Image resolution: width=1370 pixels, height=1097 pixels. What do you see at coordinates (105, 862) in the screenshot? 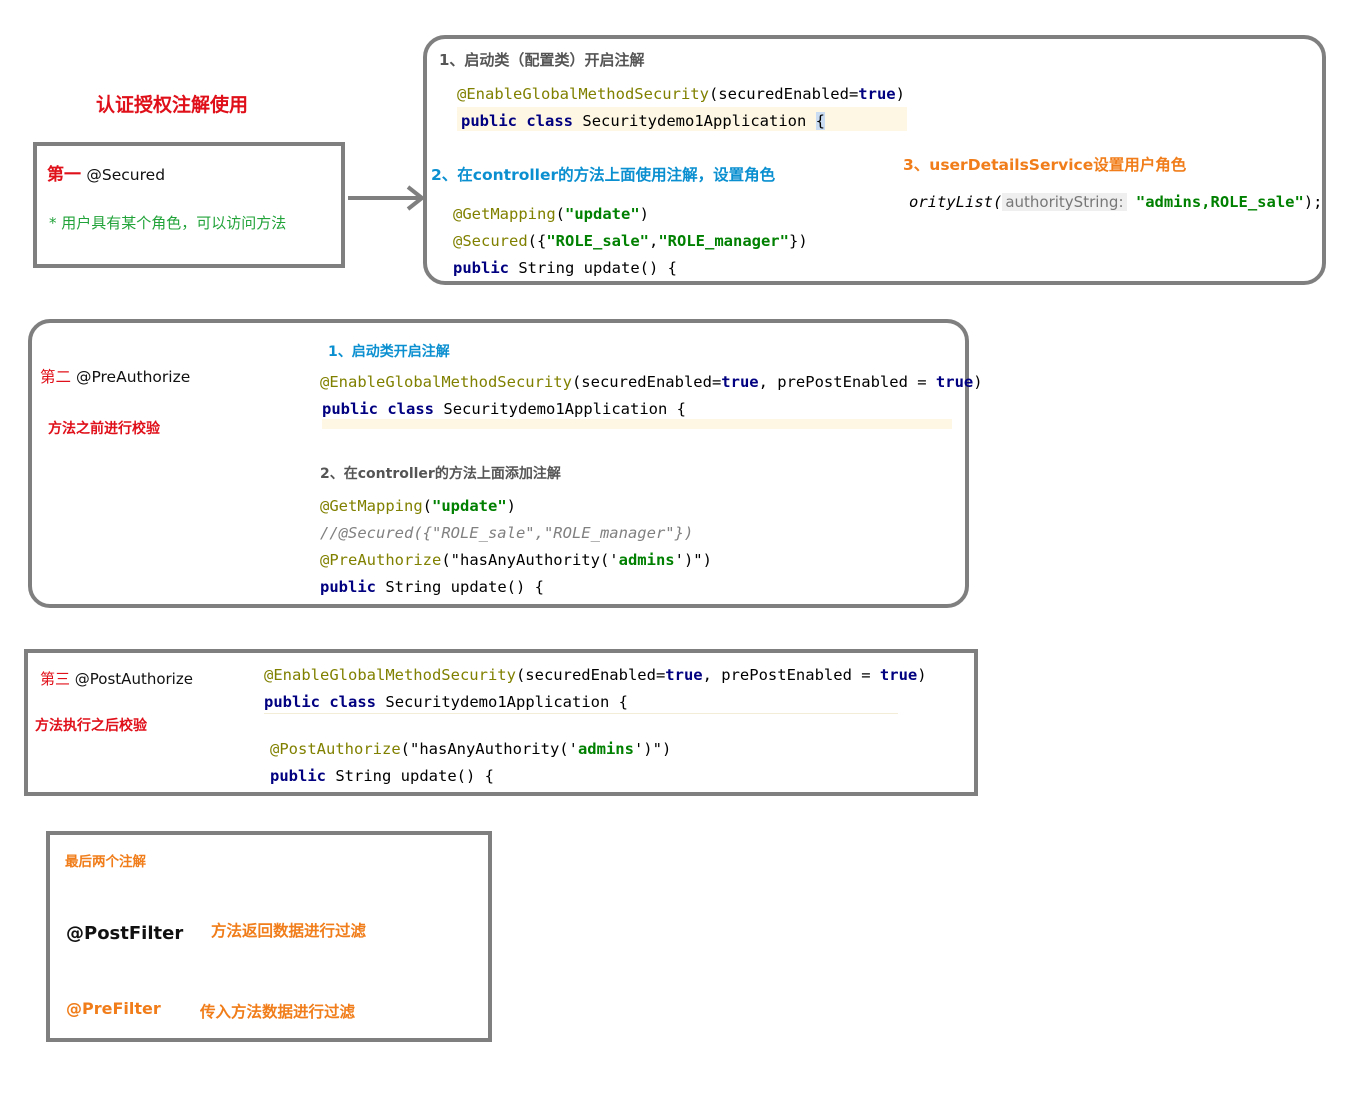
I see `filters-title: 最后两个注解` at bounding box center [105, 862].